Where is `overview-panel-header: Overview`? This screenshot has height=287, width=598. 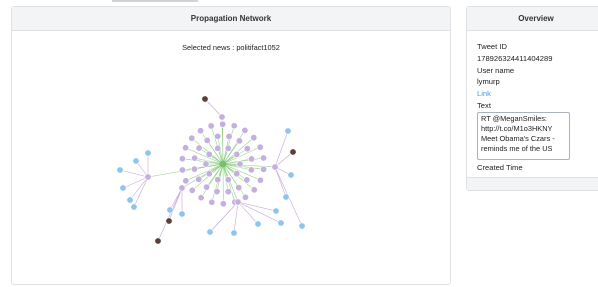
overview-panel-header: Overview is located at coordinates (532, 19).